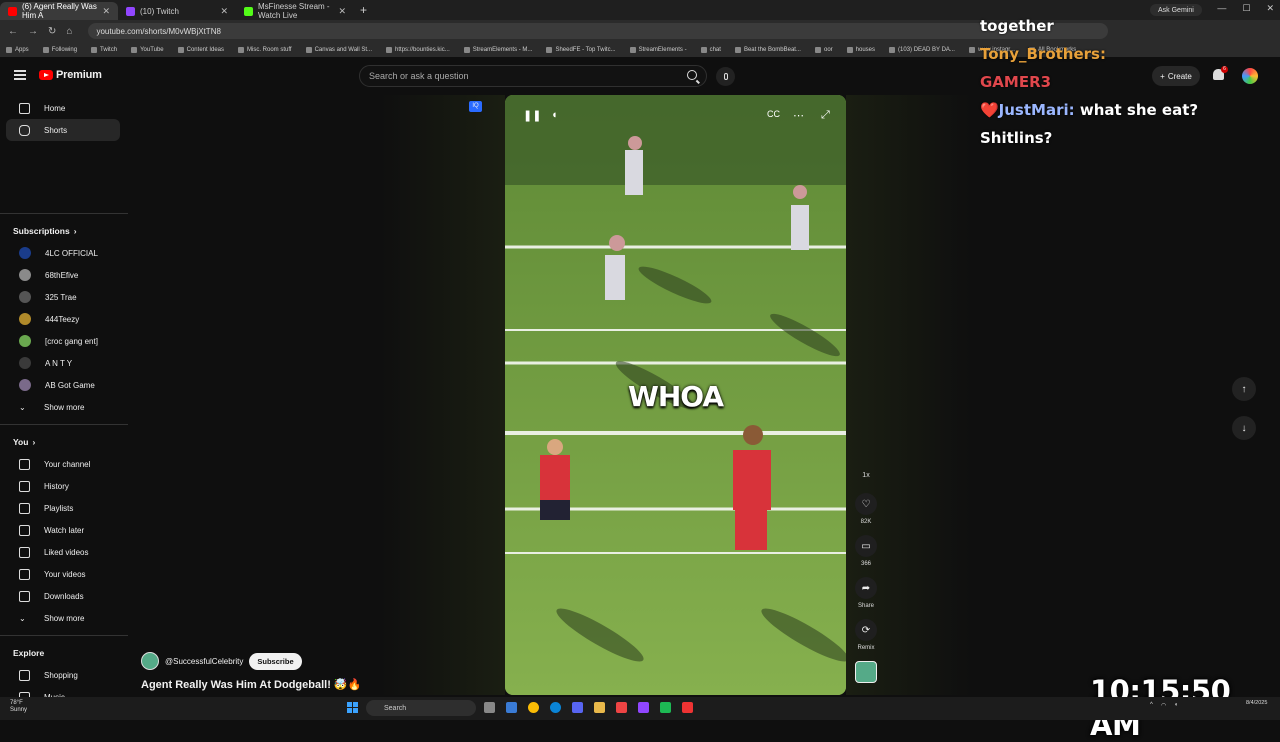  I want to click on sidebar-item-4lc-official: 4LC OFFICIAL, so click(63, 253).